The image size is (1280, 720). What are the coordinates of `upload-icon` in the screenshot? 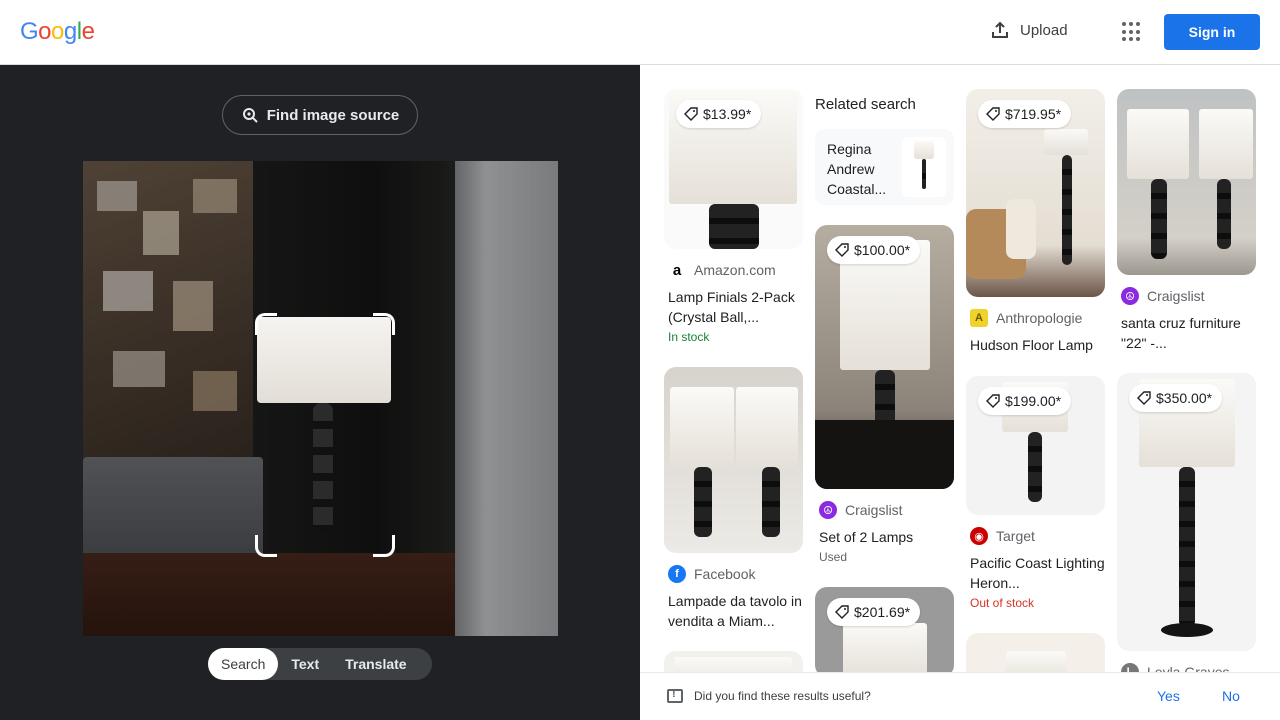 It's located at (1000, 29).